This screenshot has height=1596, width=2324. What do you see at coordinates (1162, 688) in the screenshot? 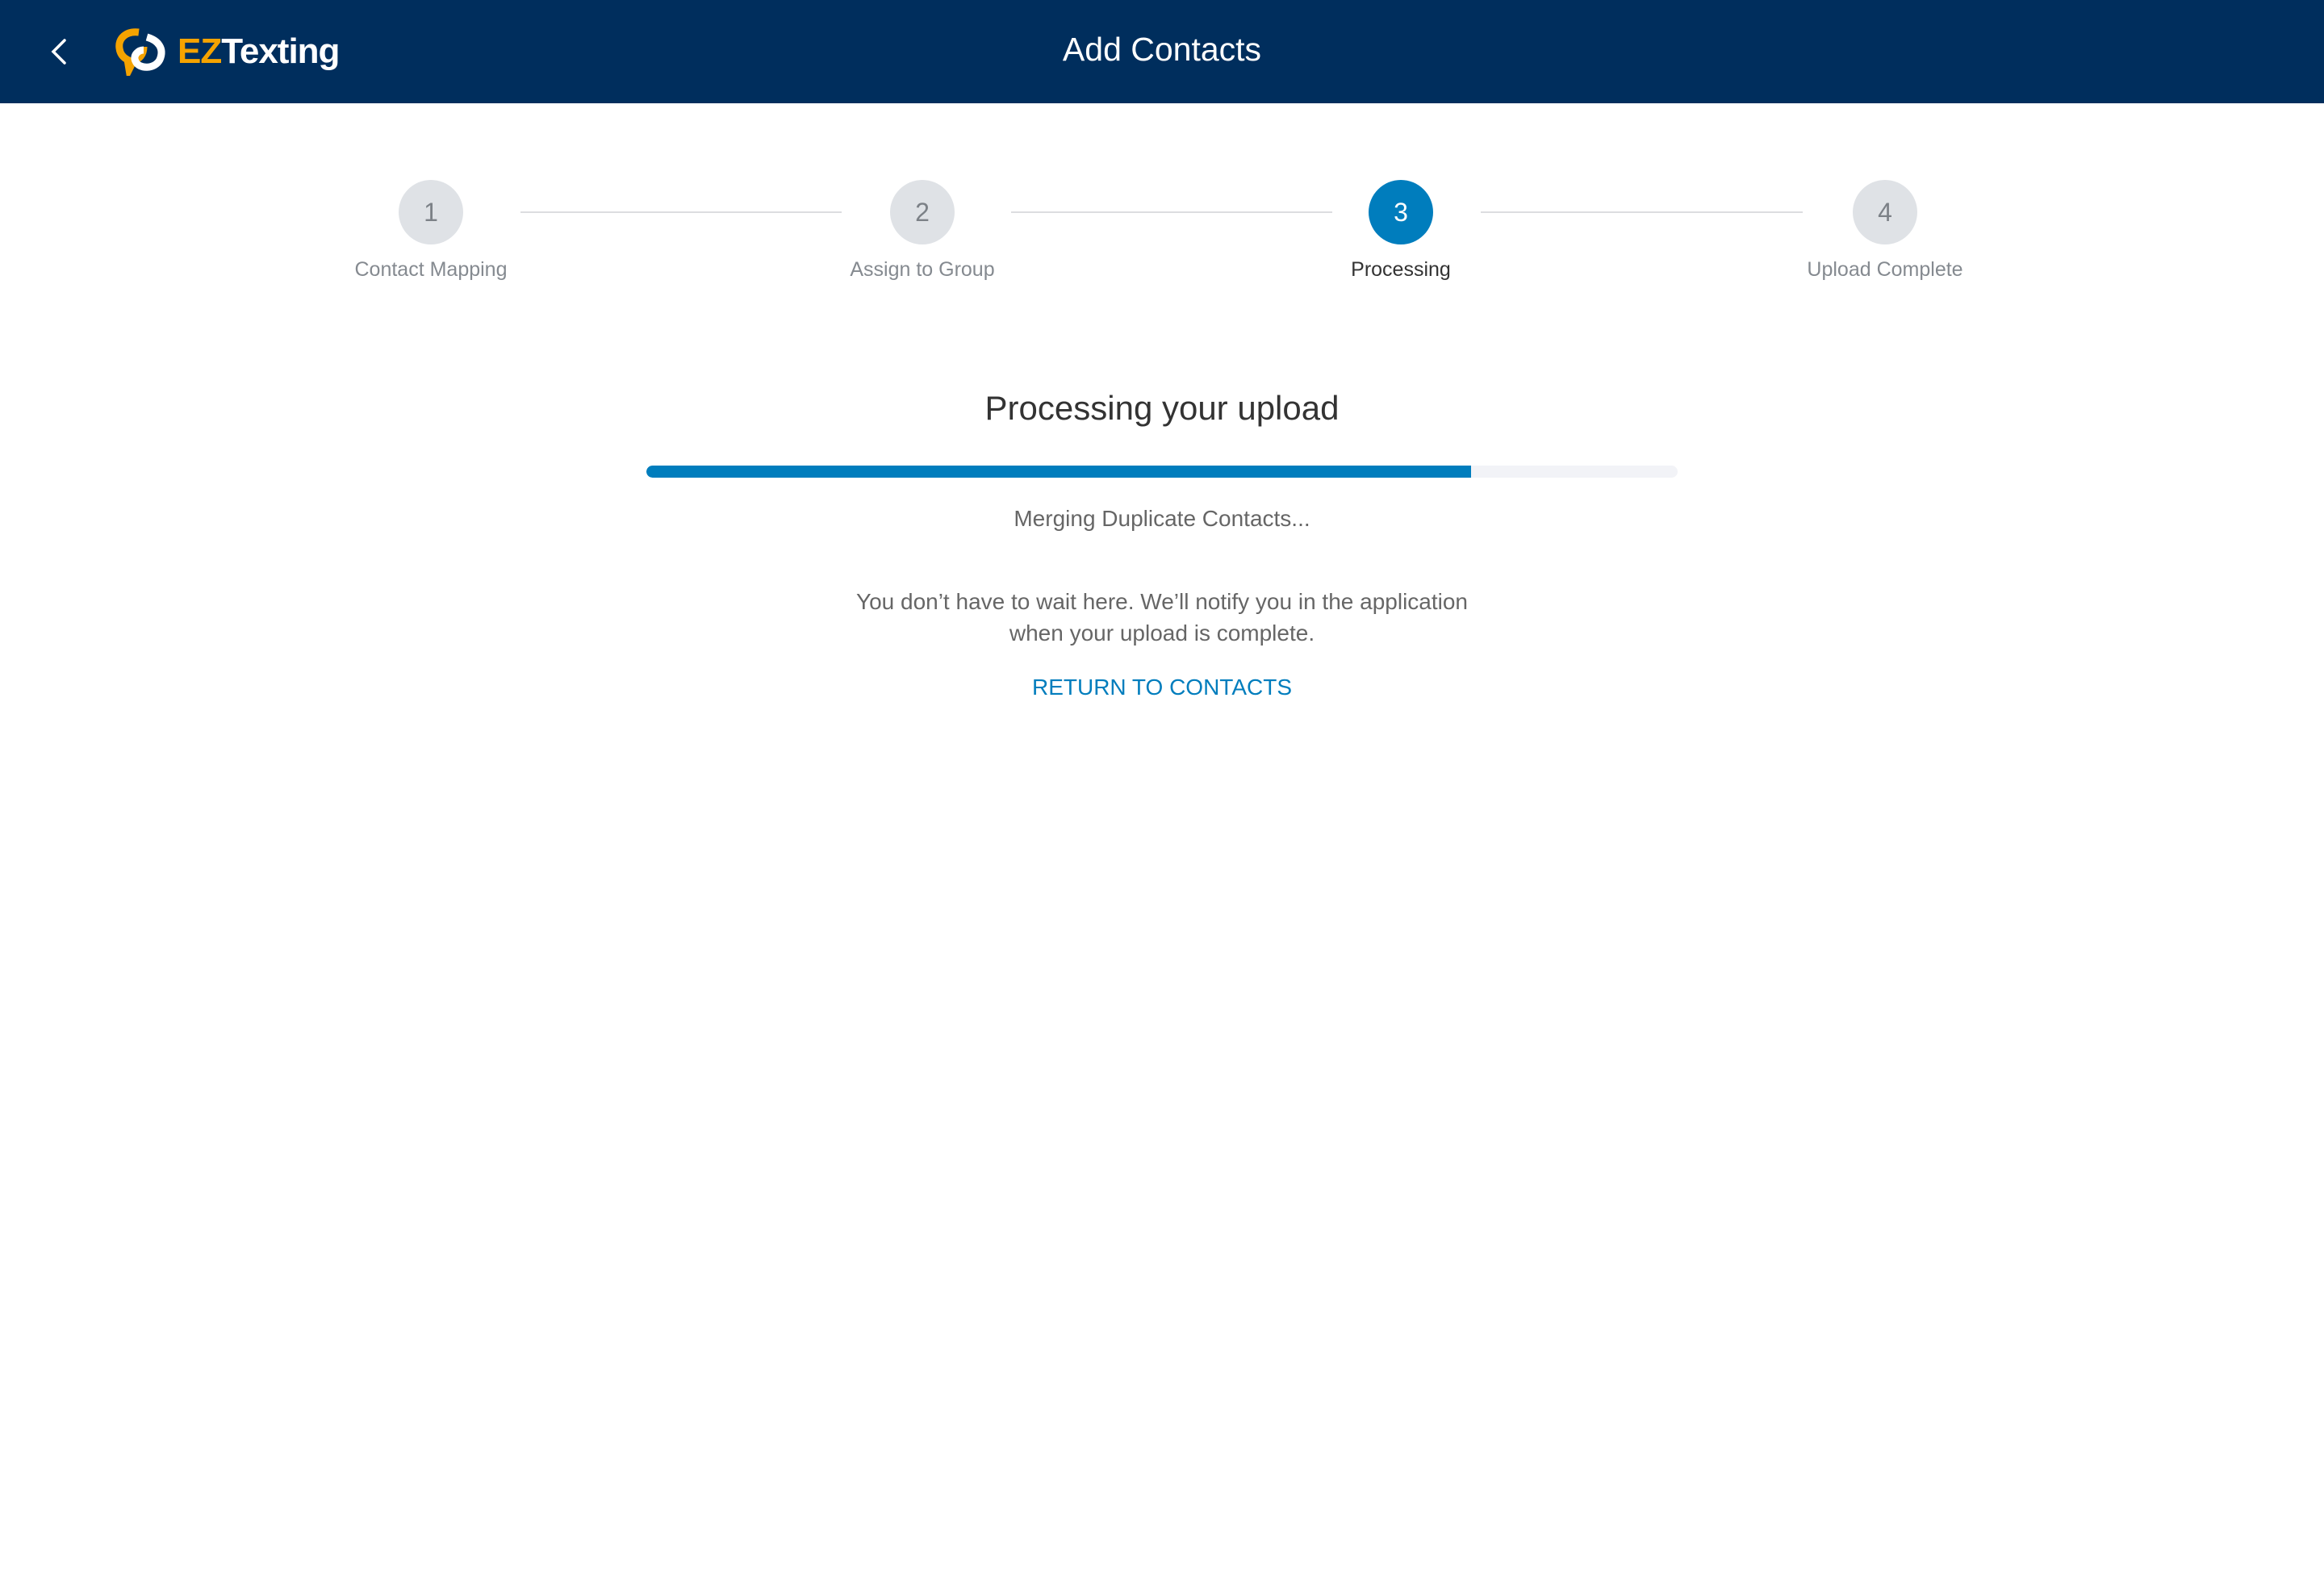
I see `return-to-contacts-link: RETURN TO CONTACTS` at bounding box center [1162, 688].